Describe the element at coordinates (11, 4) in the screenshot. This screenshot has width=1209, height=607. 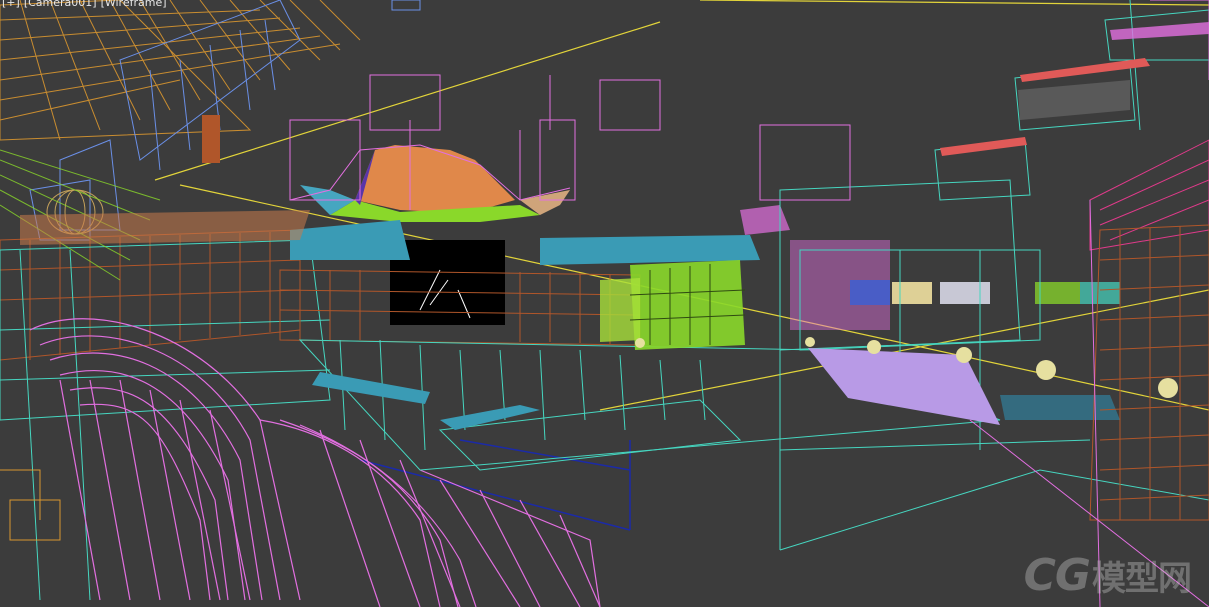
I see `viewport-menu-plus: [+]` at that location.